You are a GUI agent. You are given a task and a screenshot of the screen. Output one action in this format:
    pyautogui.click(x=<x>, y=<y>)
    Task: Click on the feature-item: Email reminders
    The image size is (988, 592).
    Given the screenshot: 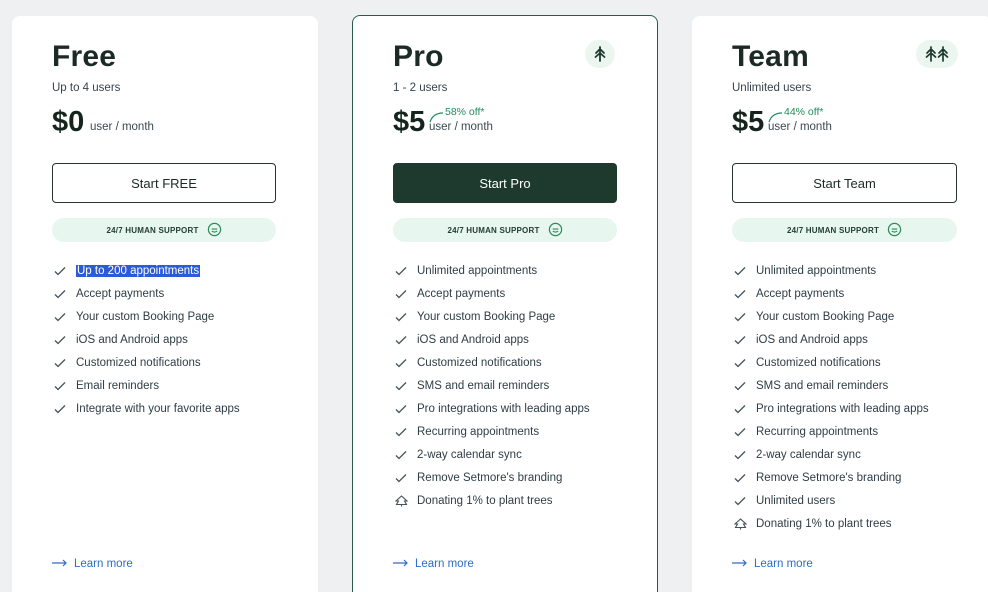 What is the action you would take?
    pyautogui.click(x=147, y=385)
    